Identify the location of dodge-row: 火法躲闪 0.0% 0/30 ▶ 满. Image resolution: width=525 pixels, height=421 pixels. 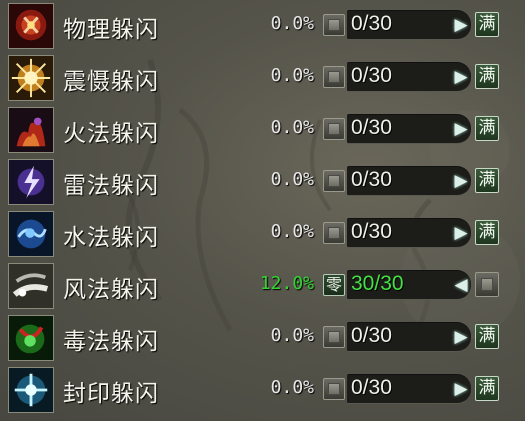
(262, 130).